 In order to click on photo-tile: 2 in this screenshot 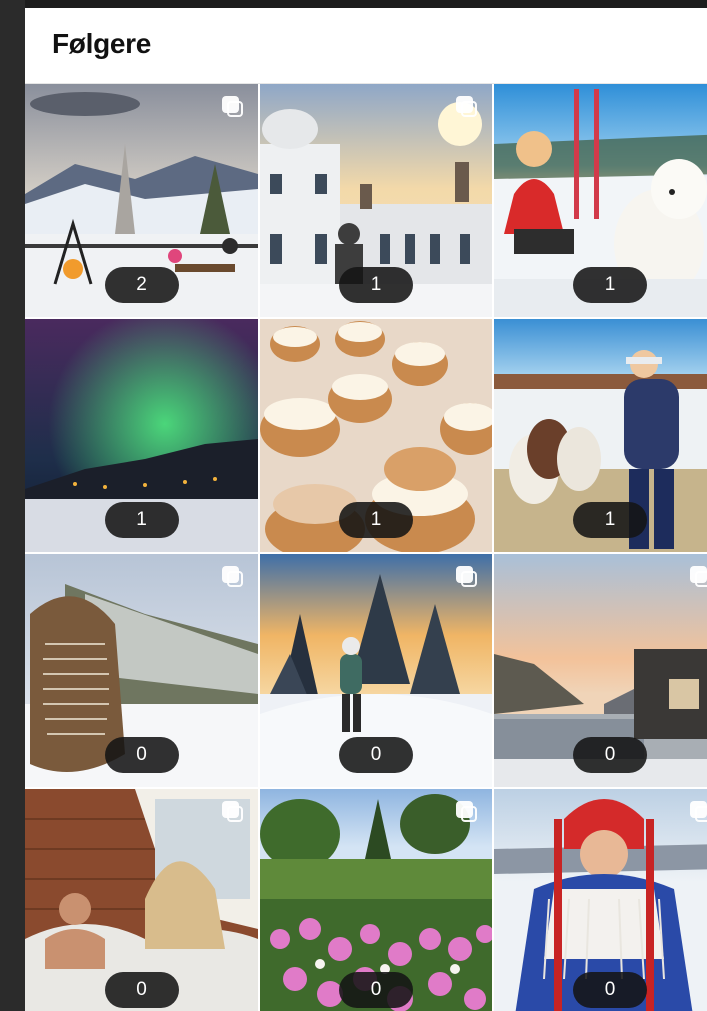, I will do `click(141, 200)`.